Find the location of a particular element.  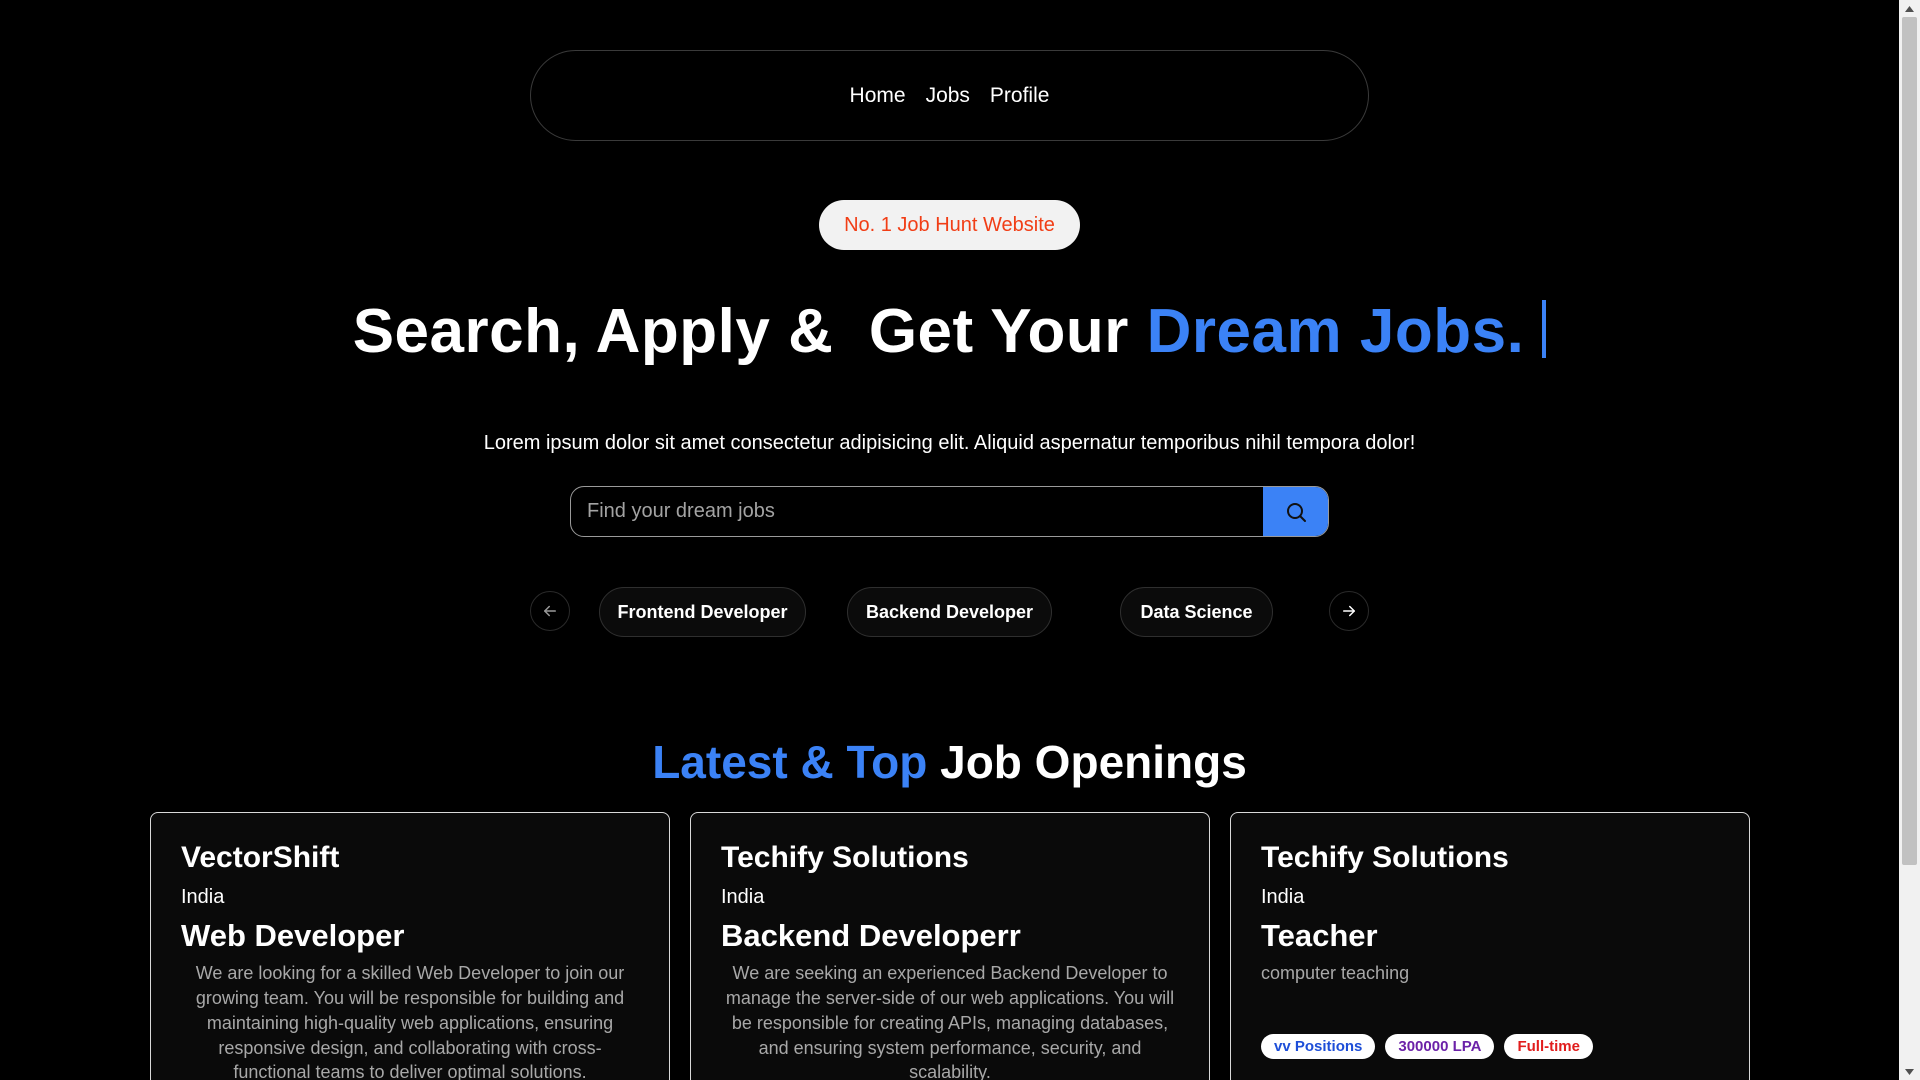

section-title-plain: Job Openings is located at coordinates (1087, 762).